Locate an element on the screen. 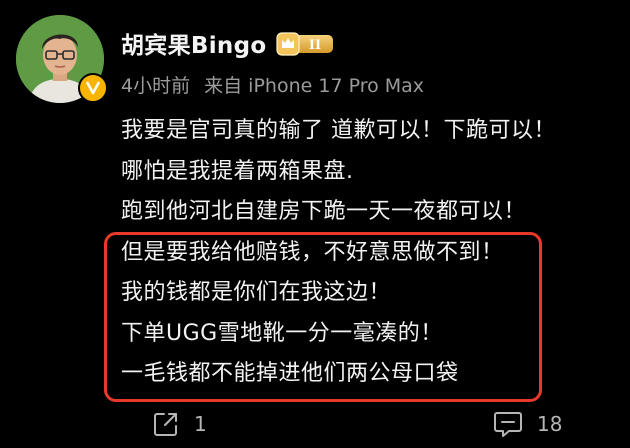  content-line: 我要是官司真的输了 道歉可以！下跪可以！ is located at coordinates (338, 130).